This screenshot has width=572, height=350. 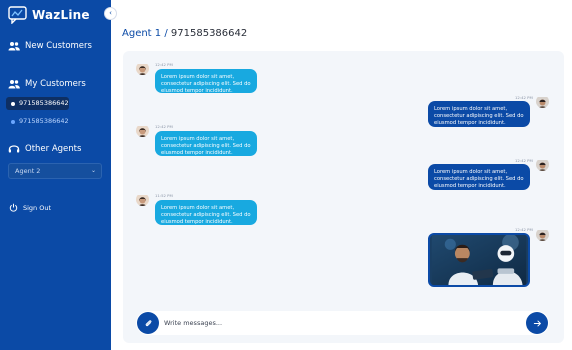 I want to click on nav-new-customers: New Customers, so click(x=50, y=46).